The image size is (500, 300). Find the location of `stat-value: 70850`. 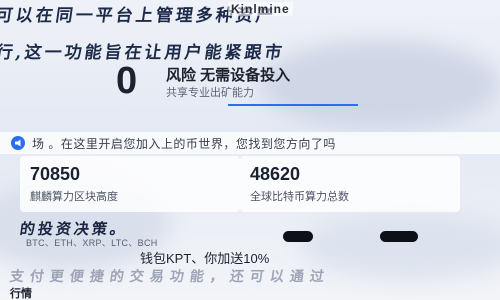

stat-value: 70850 is located at coordinates (55, 174).